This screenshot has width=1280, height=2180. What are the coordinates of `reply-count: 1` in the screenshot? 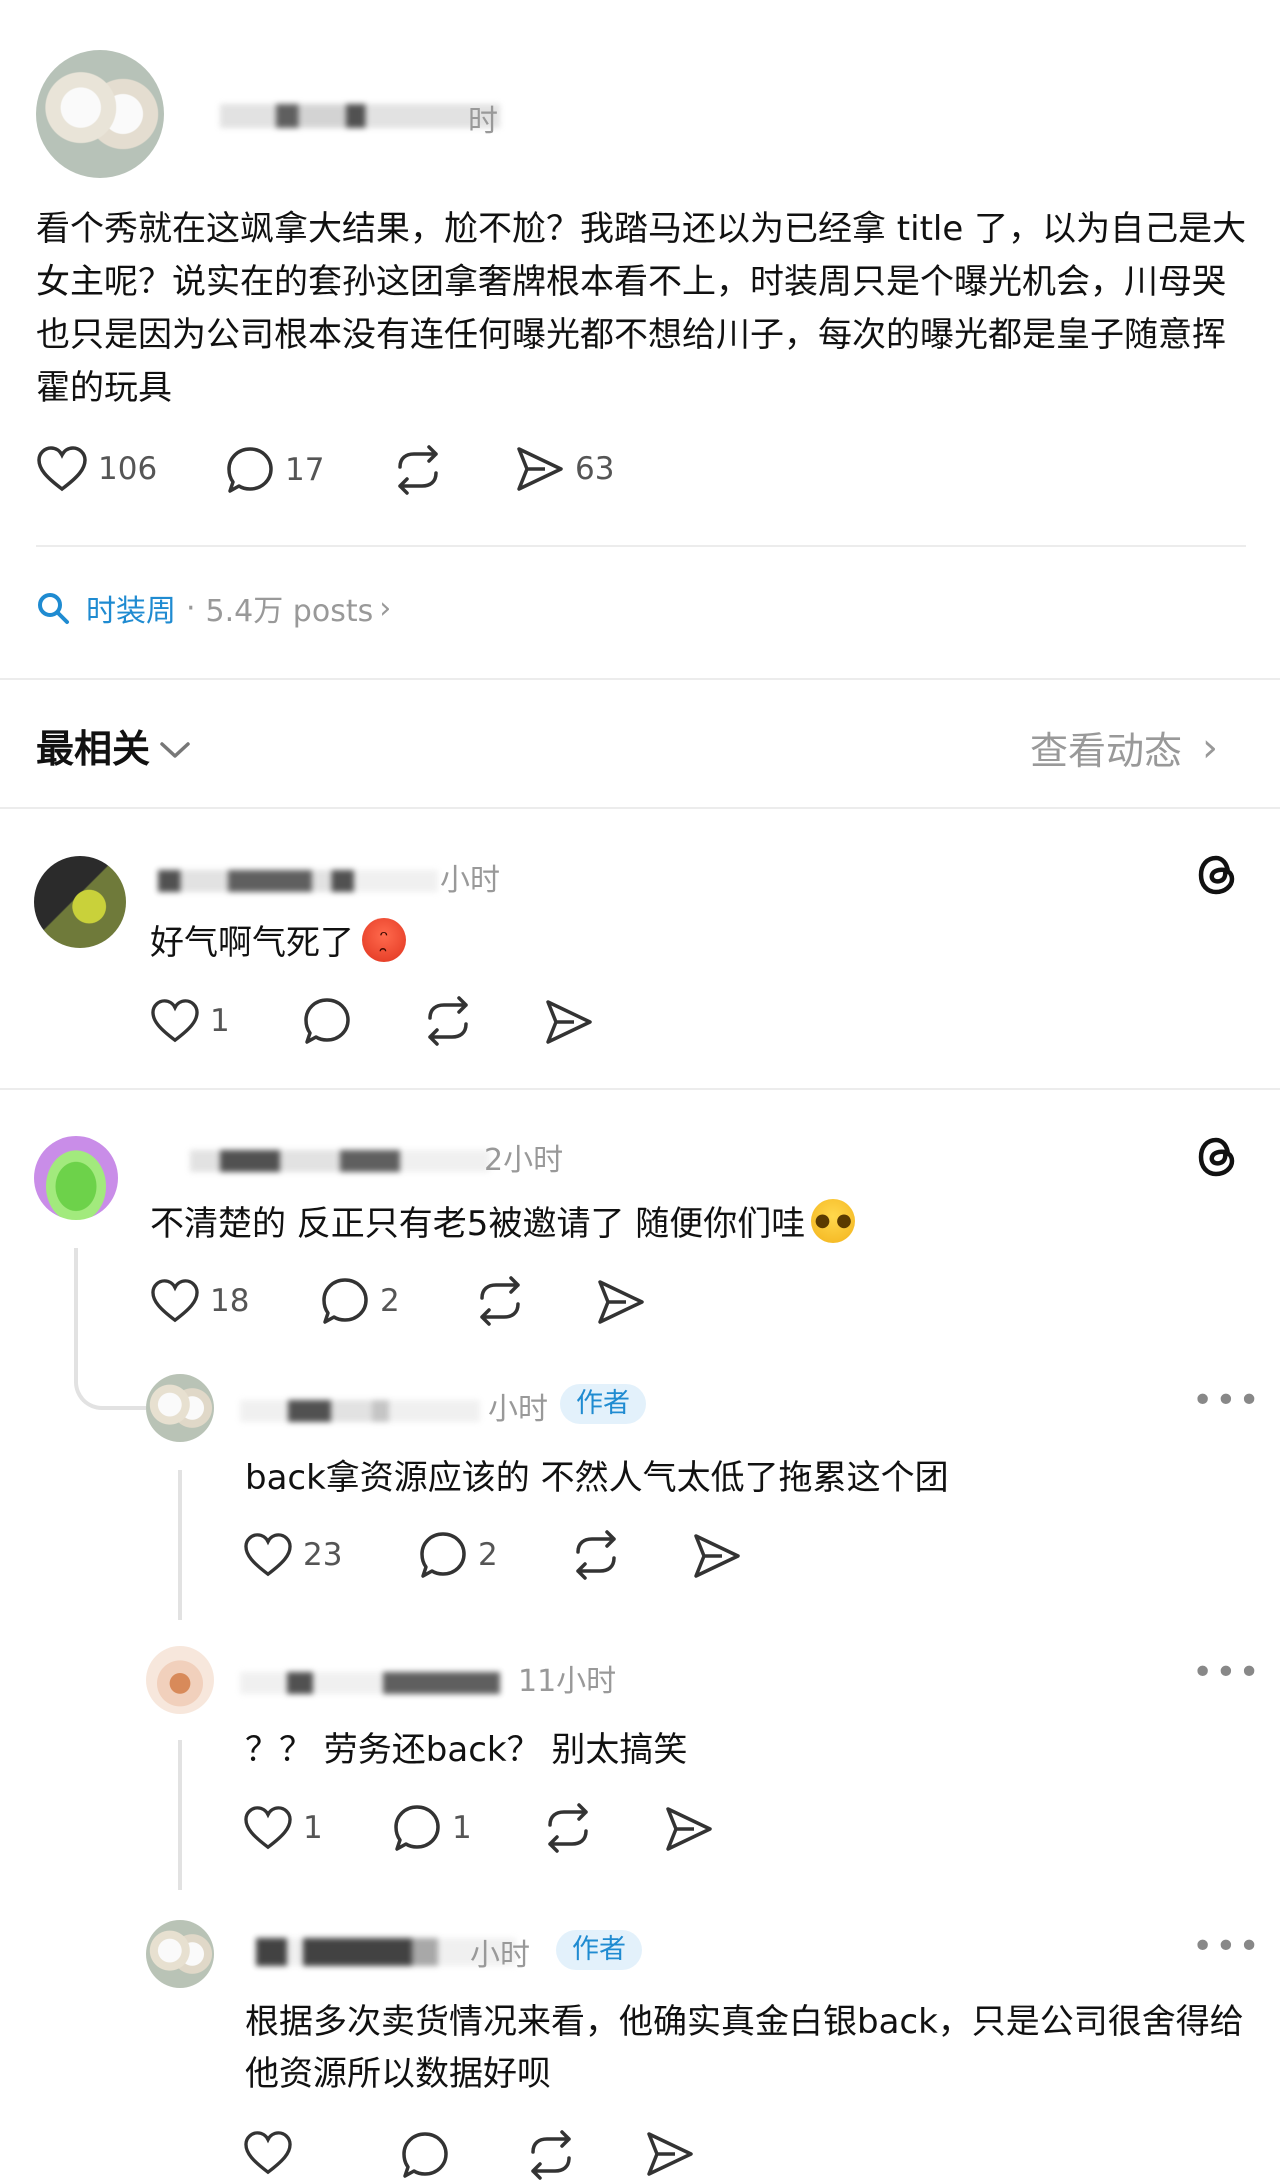 It's located at (462, 1828).